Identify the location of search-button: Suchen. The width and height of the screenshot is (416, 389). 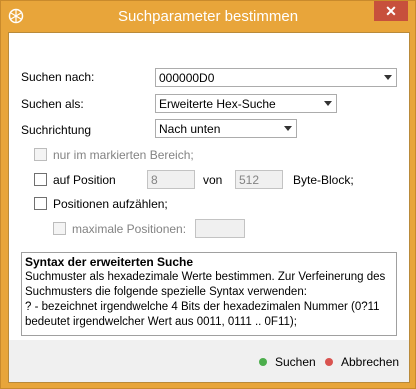
(287, 362).